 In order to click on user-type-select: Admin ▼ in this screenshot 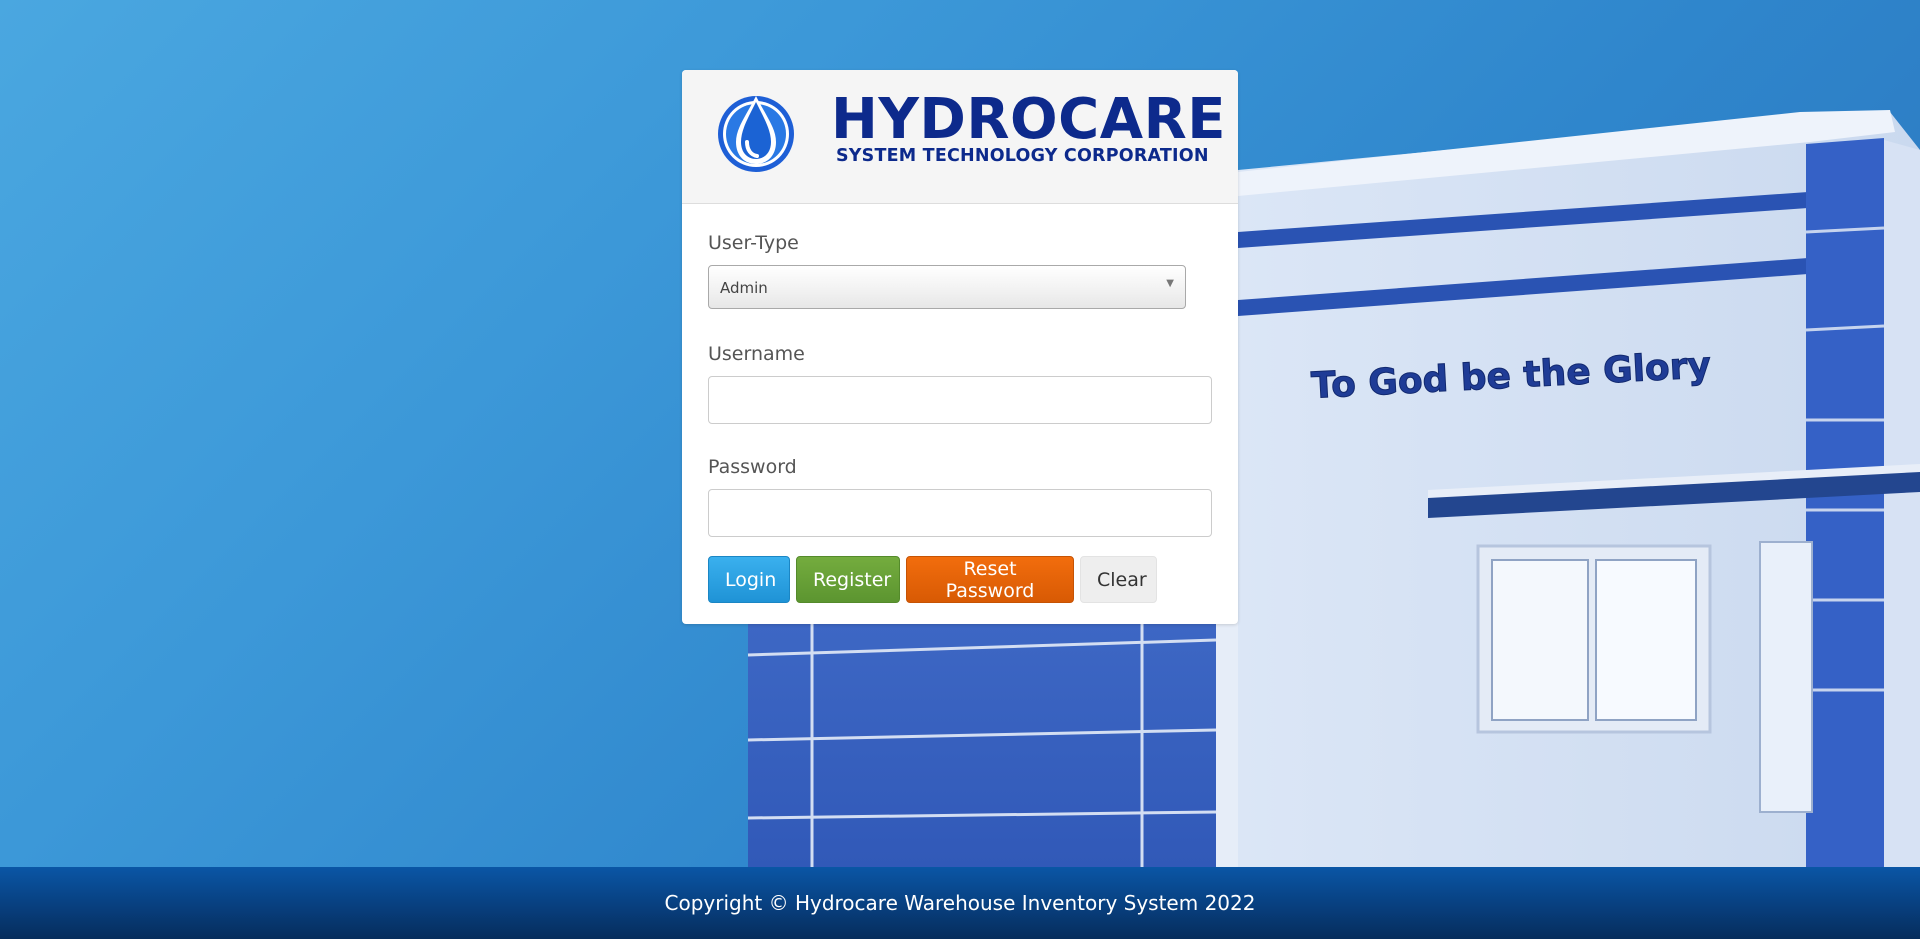, I will do `click(947, 287)`.